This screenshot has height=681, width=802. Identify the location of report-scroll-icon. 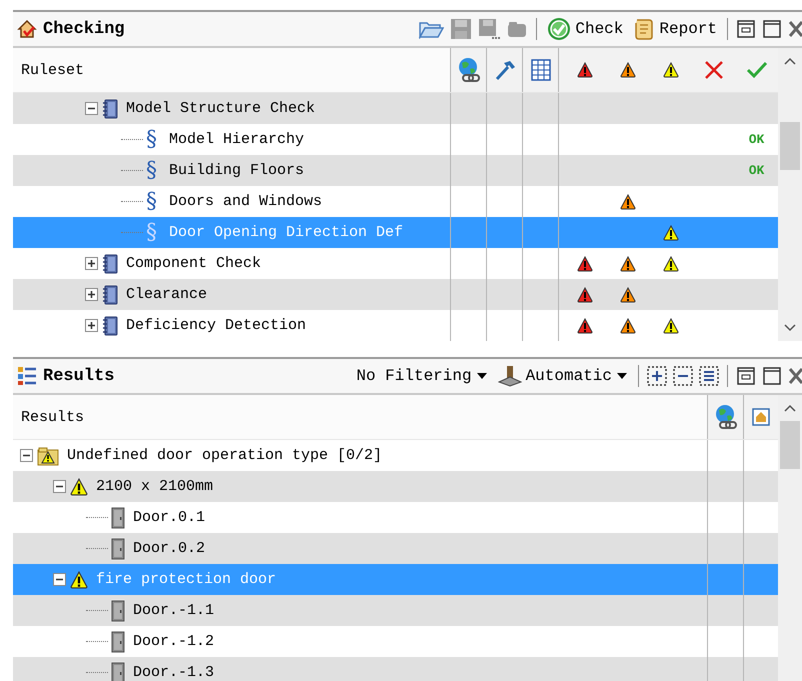
(644, 29).